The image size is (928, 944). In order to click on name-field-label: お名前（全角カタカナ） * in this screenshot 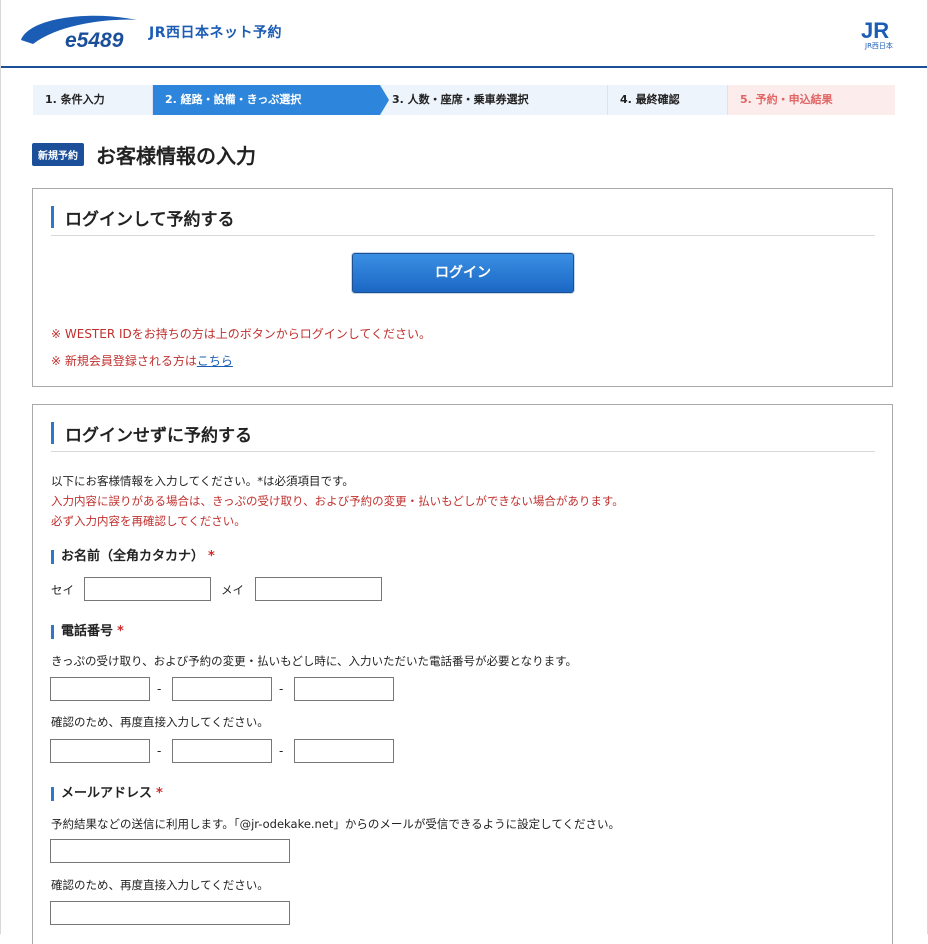, I will do `click(133, 557)`.